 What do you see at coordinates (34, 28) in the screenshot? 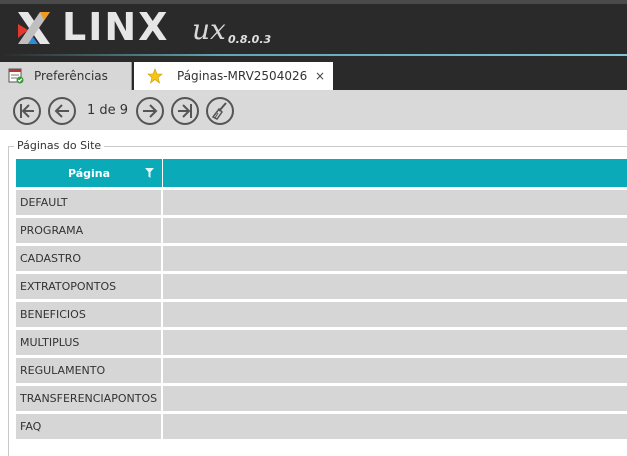
I see `linx-logo-icon` at bounding box center [34, 28].